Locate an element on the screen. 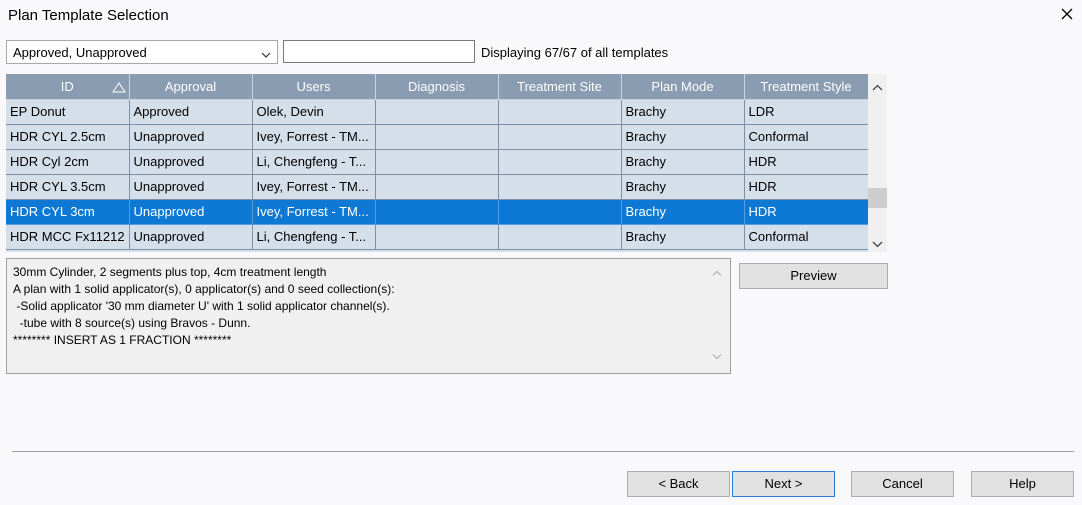  scrollbar-thumb is located at coordinates (877, 198).